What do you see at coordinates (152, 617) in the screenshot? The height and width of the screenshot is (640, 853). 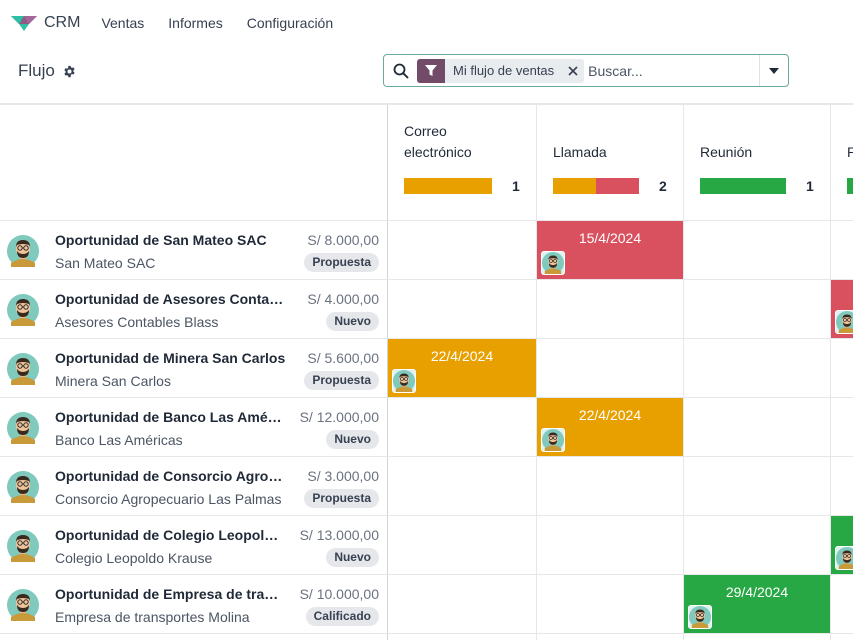 I see `customer-name: Empresa de transportes Molina` at bounding box center [152, 617].